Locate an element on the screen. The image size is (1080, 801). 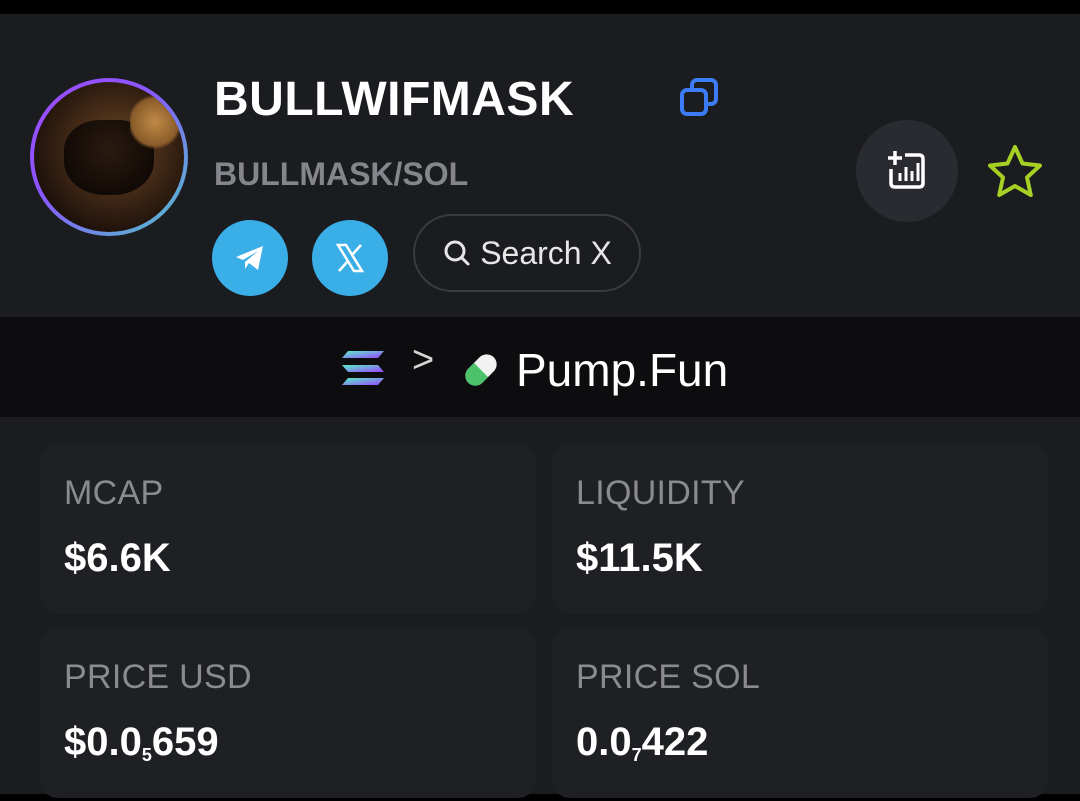
price-sol-card: PRICE SOL 0.07422 is located at coordinates (800, 713).